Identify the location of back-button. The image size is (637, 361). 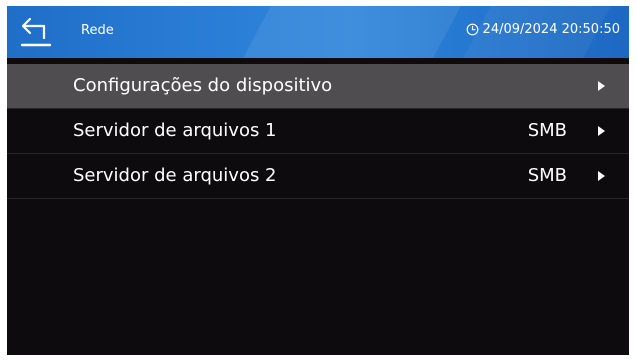
(36, 32).